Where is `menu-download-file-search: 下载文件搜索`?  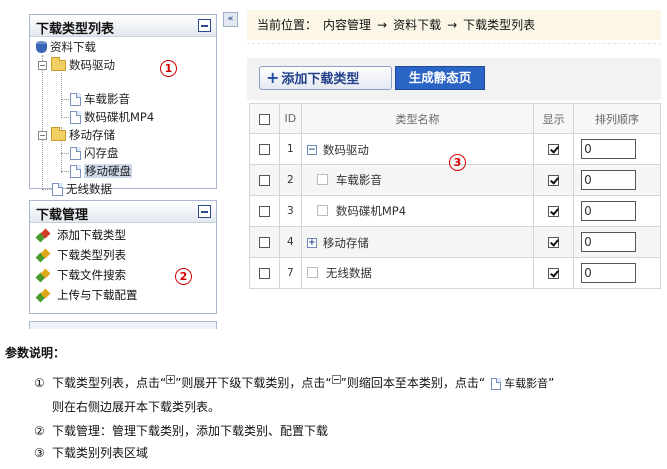 menu-download-file-search: 下载文件搜索 is located at coordinates (81, 275).